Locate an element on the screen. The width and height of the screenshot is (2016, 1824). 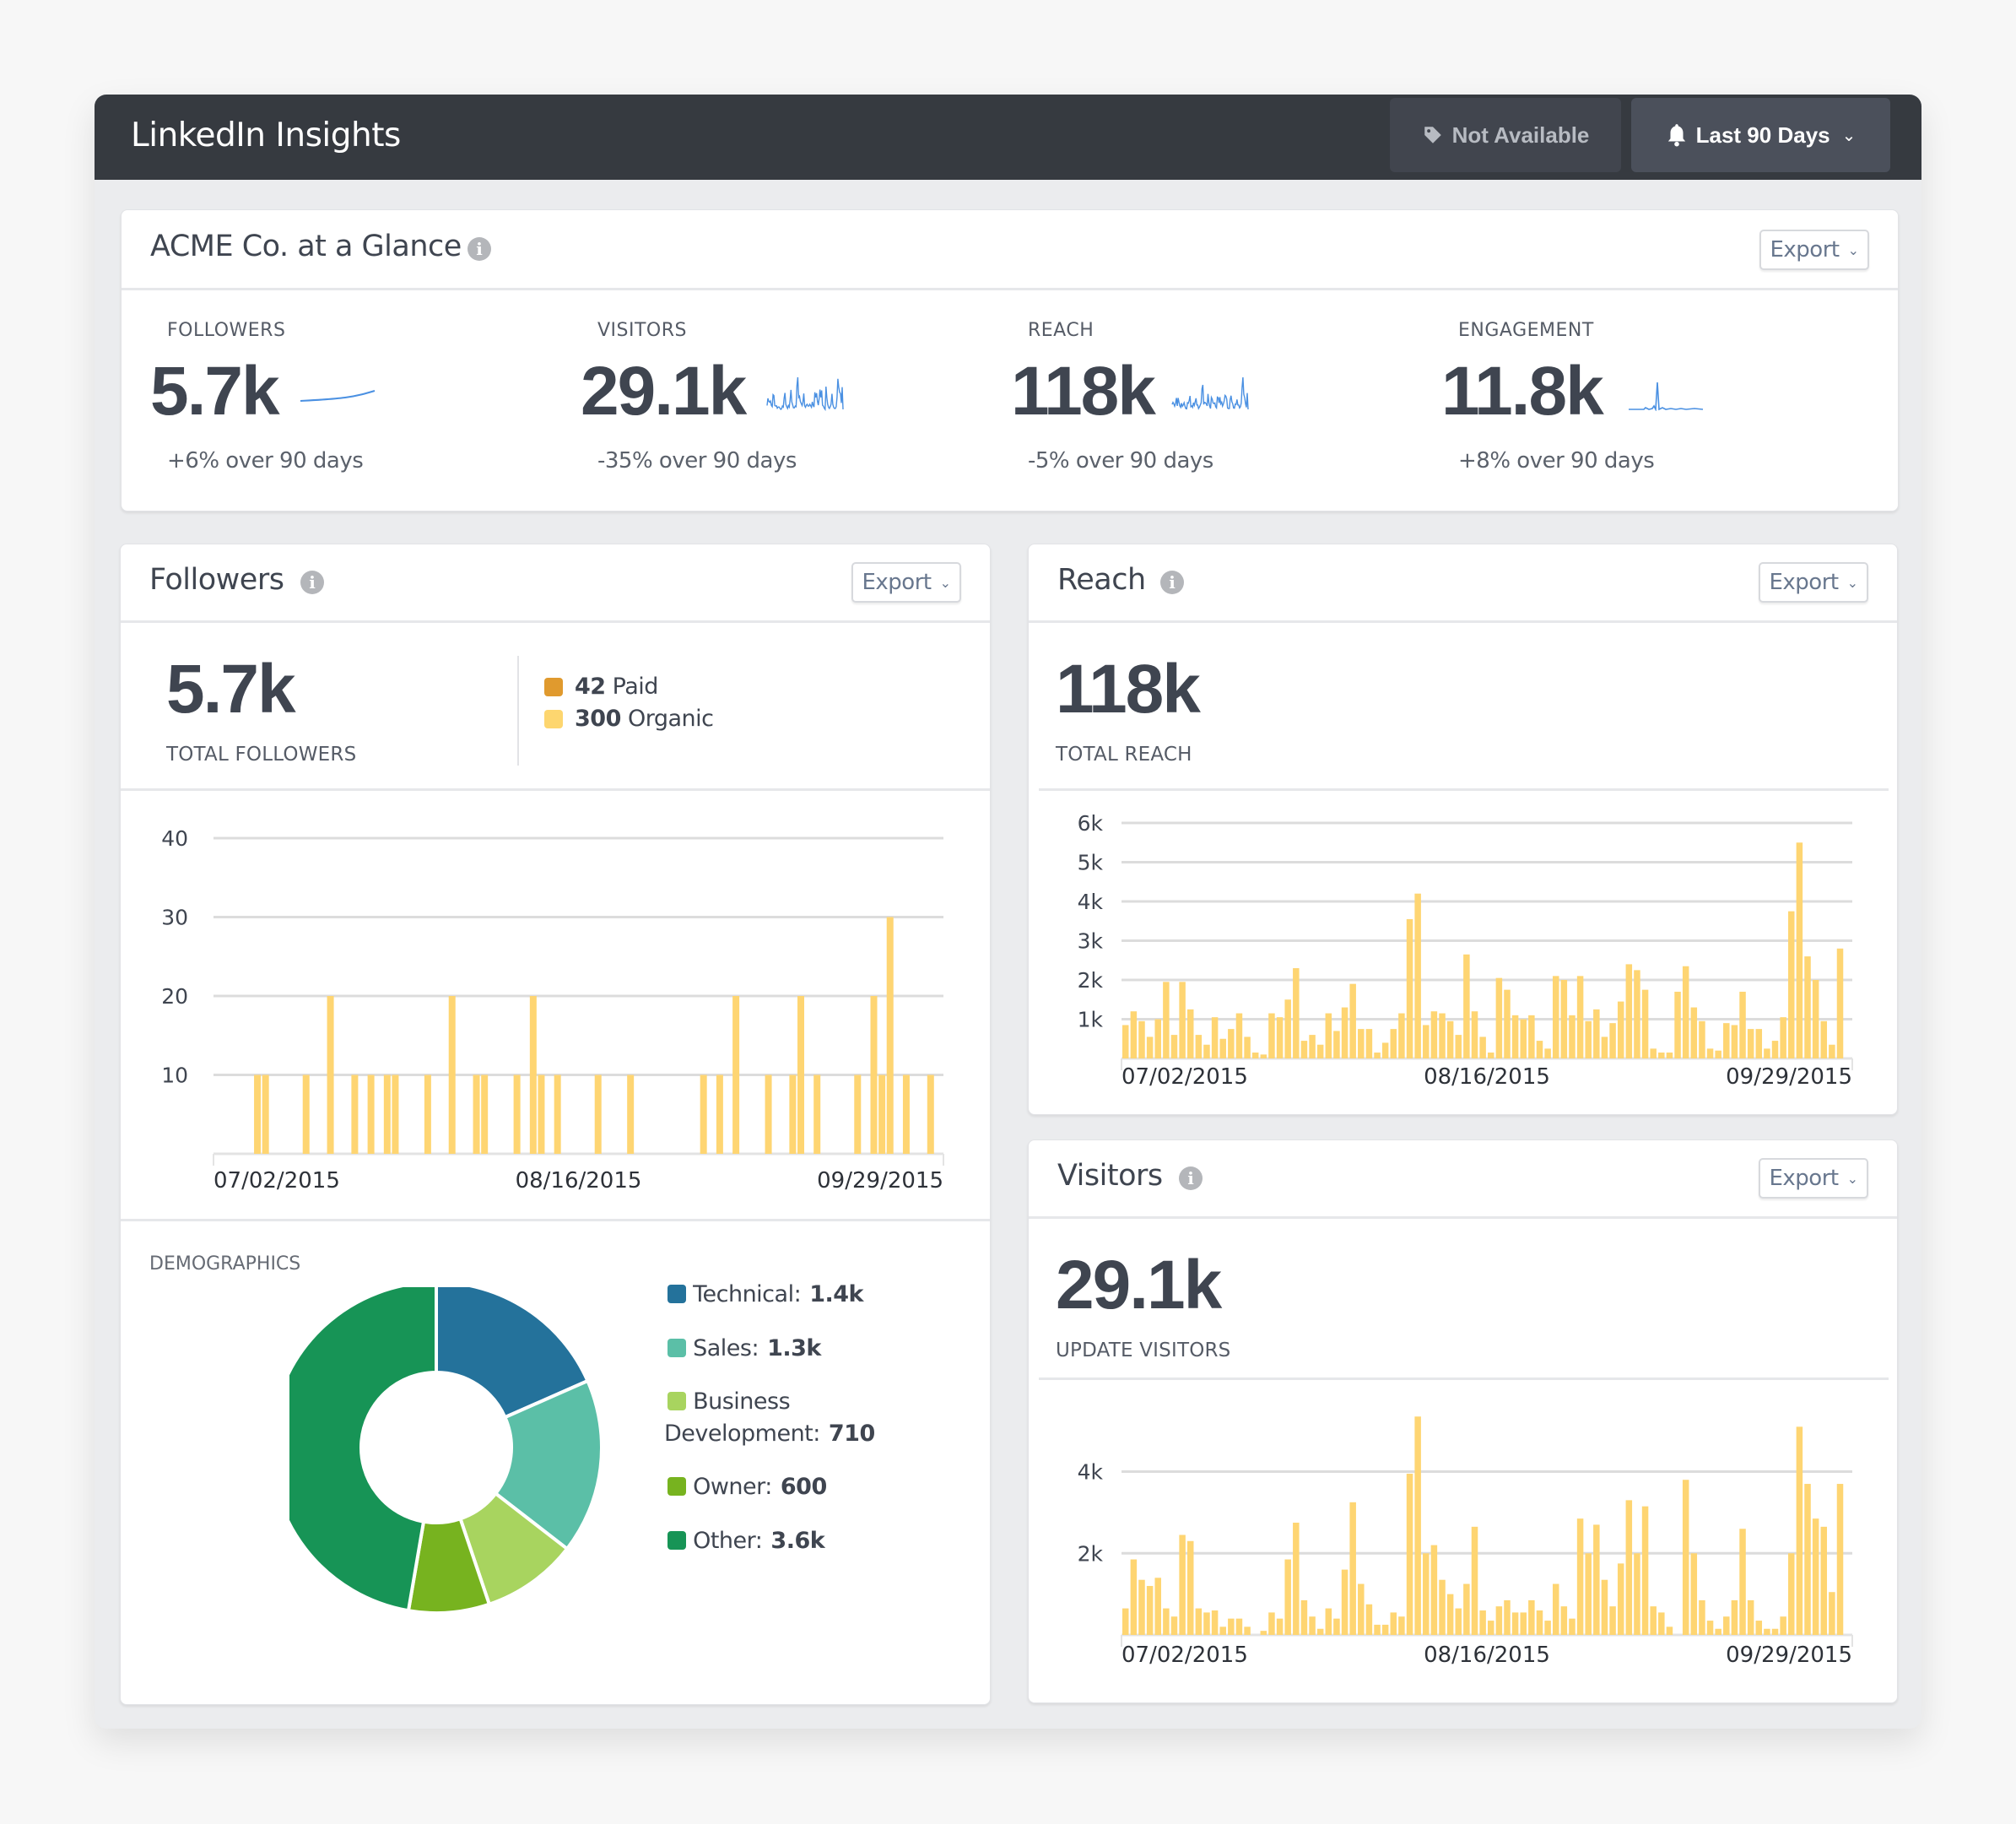
reach-card-header: Reach i Export ⌄ is located at coordinates (1463, 583).